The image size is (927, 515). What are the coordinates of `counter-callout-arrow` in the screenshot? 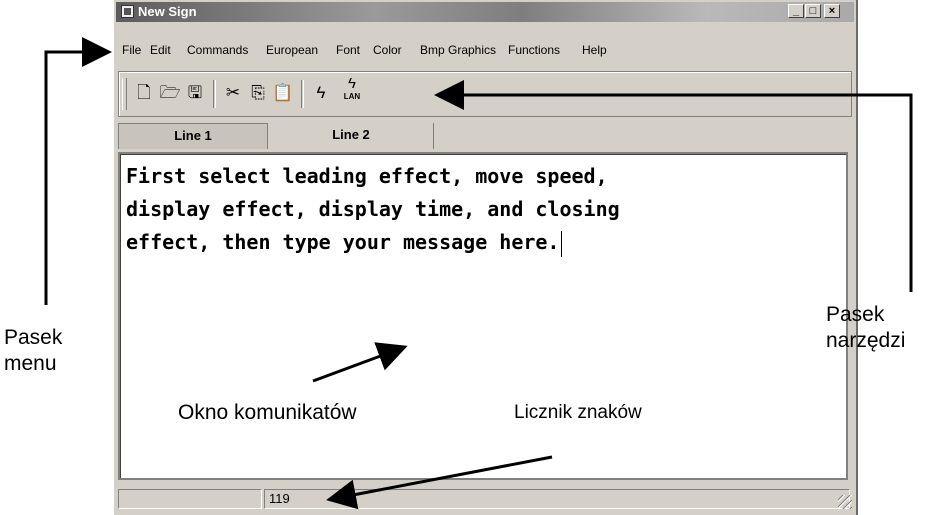 It's located at (439, 482).